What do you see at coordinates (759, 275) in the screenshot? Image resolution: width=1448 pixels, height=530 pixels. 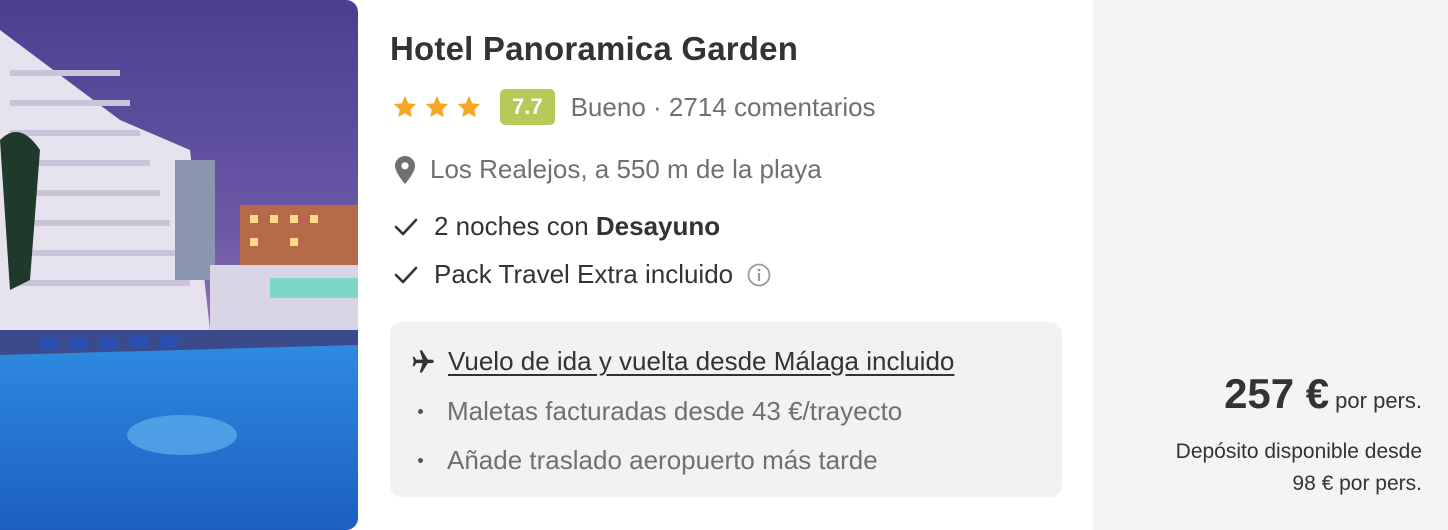 I see `info-icon` at bounding box center [759, 275].